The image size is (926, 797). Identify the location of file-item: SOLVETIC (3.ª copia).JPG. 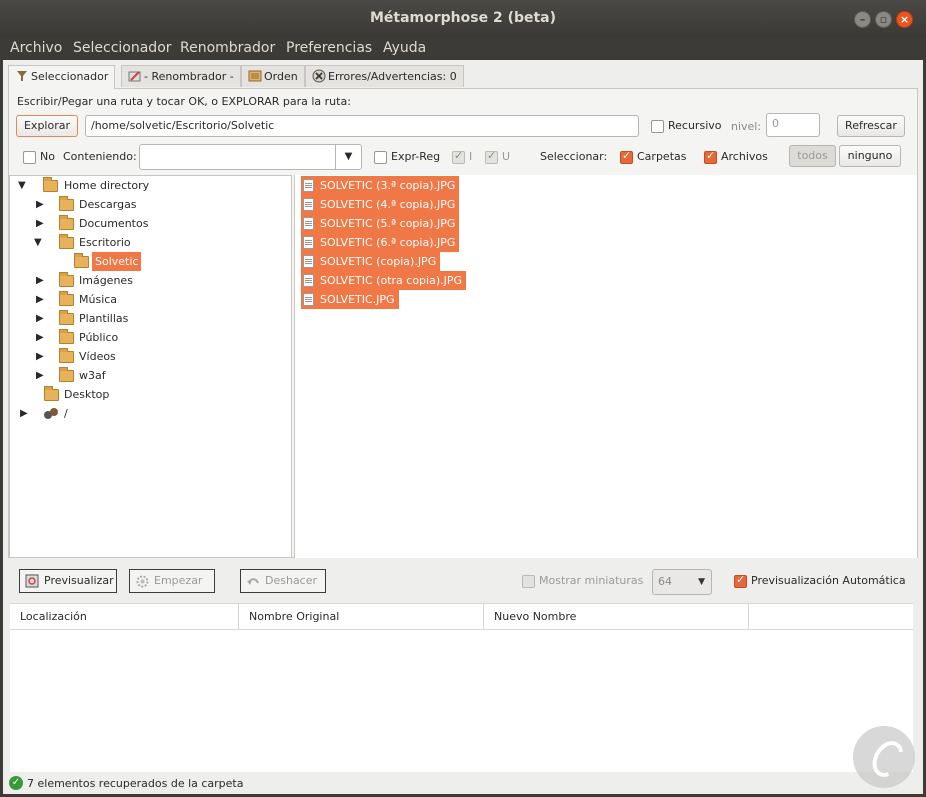
(380, 185).